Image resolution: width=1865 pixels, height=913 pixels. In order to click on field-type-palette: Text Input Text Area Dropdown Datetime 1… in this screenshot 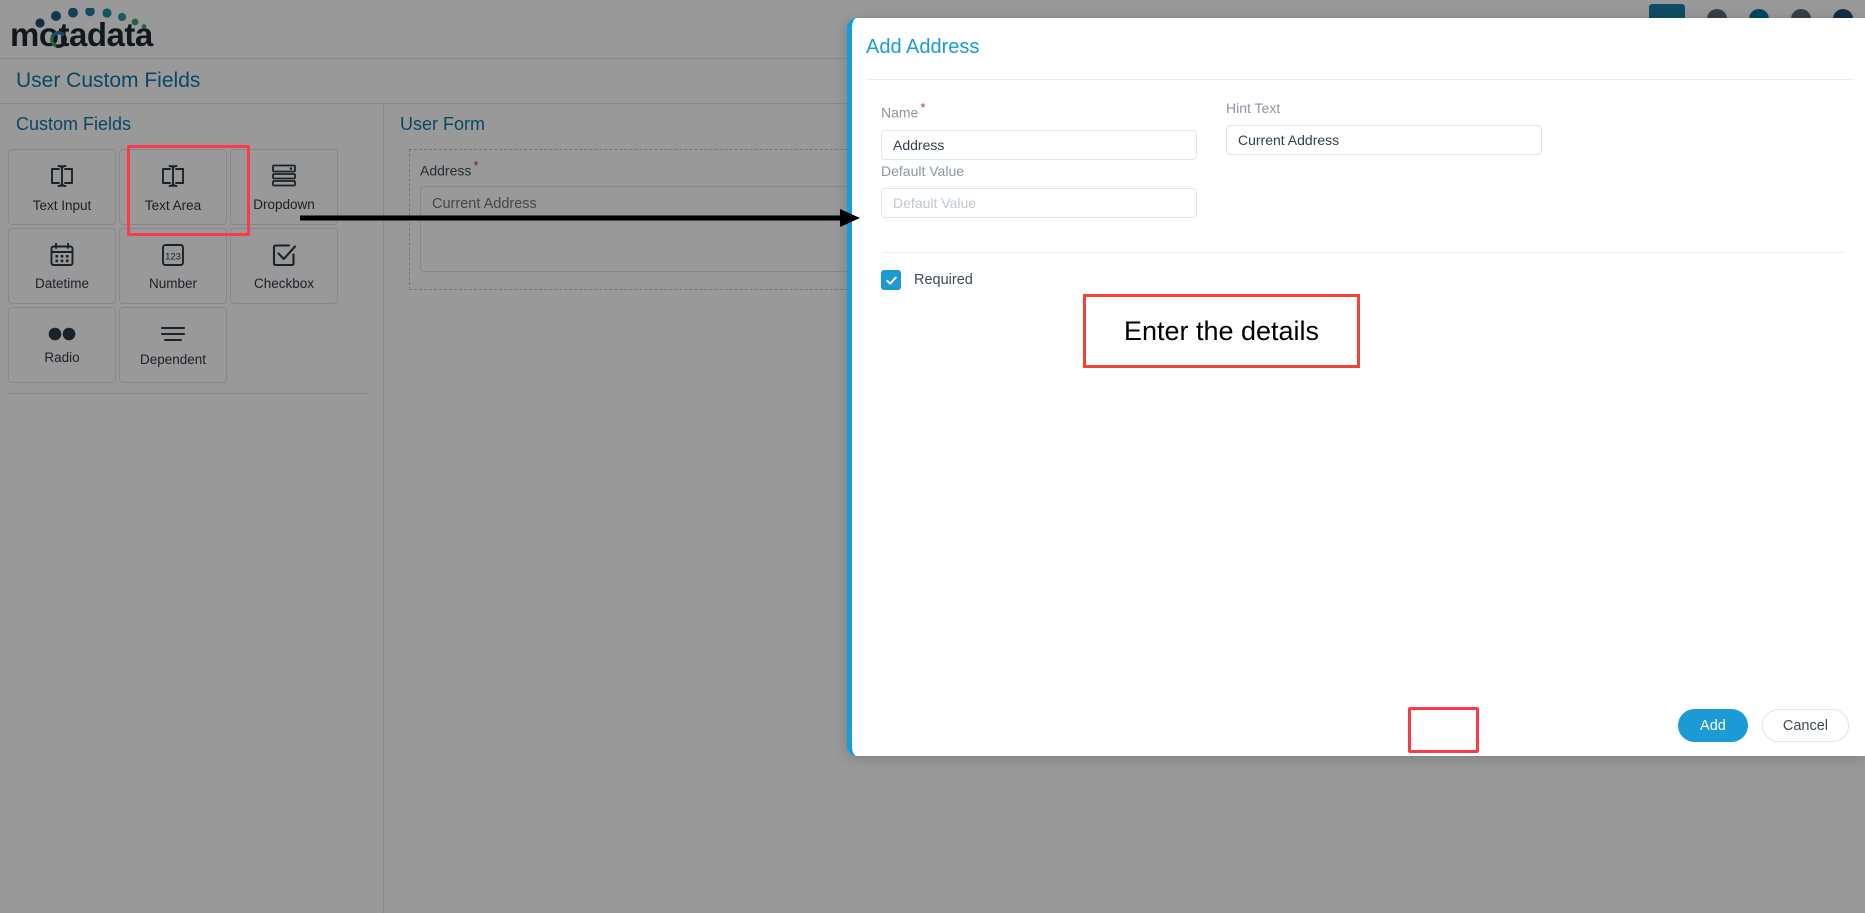, I will do `click(188, 266)`.